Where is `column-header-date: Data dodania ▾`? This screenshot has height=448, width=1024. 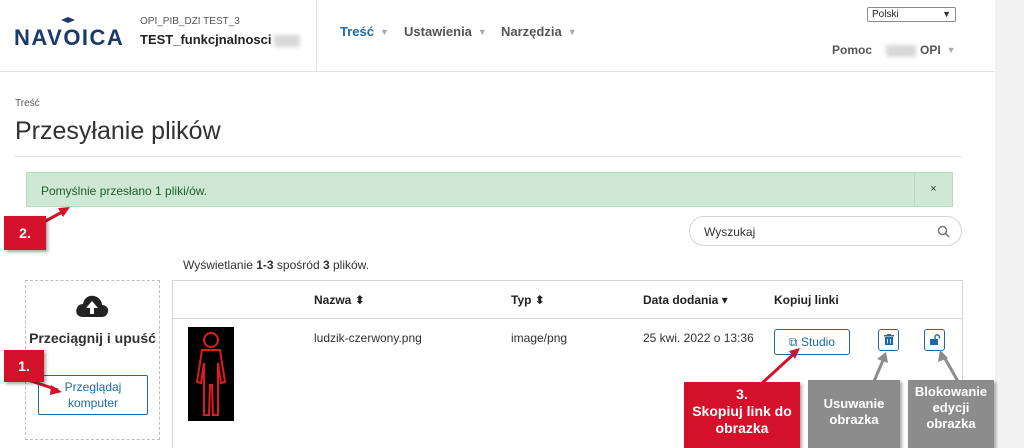
column-header-date: Data dodania ▾ is located at coordinates (685, 300).